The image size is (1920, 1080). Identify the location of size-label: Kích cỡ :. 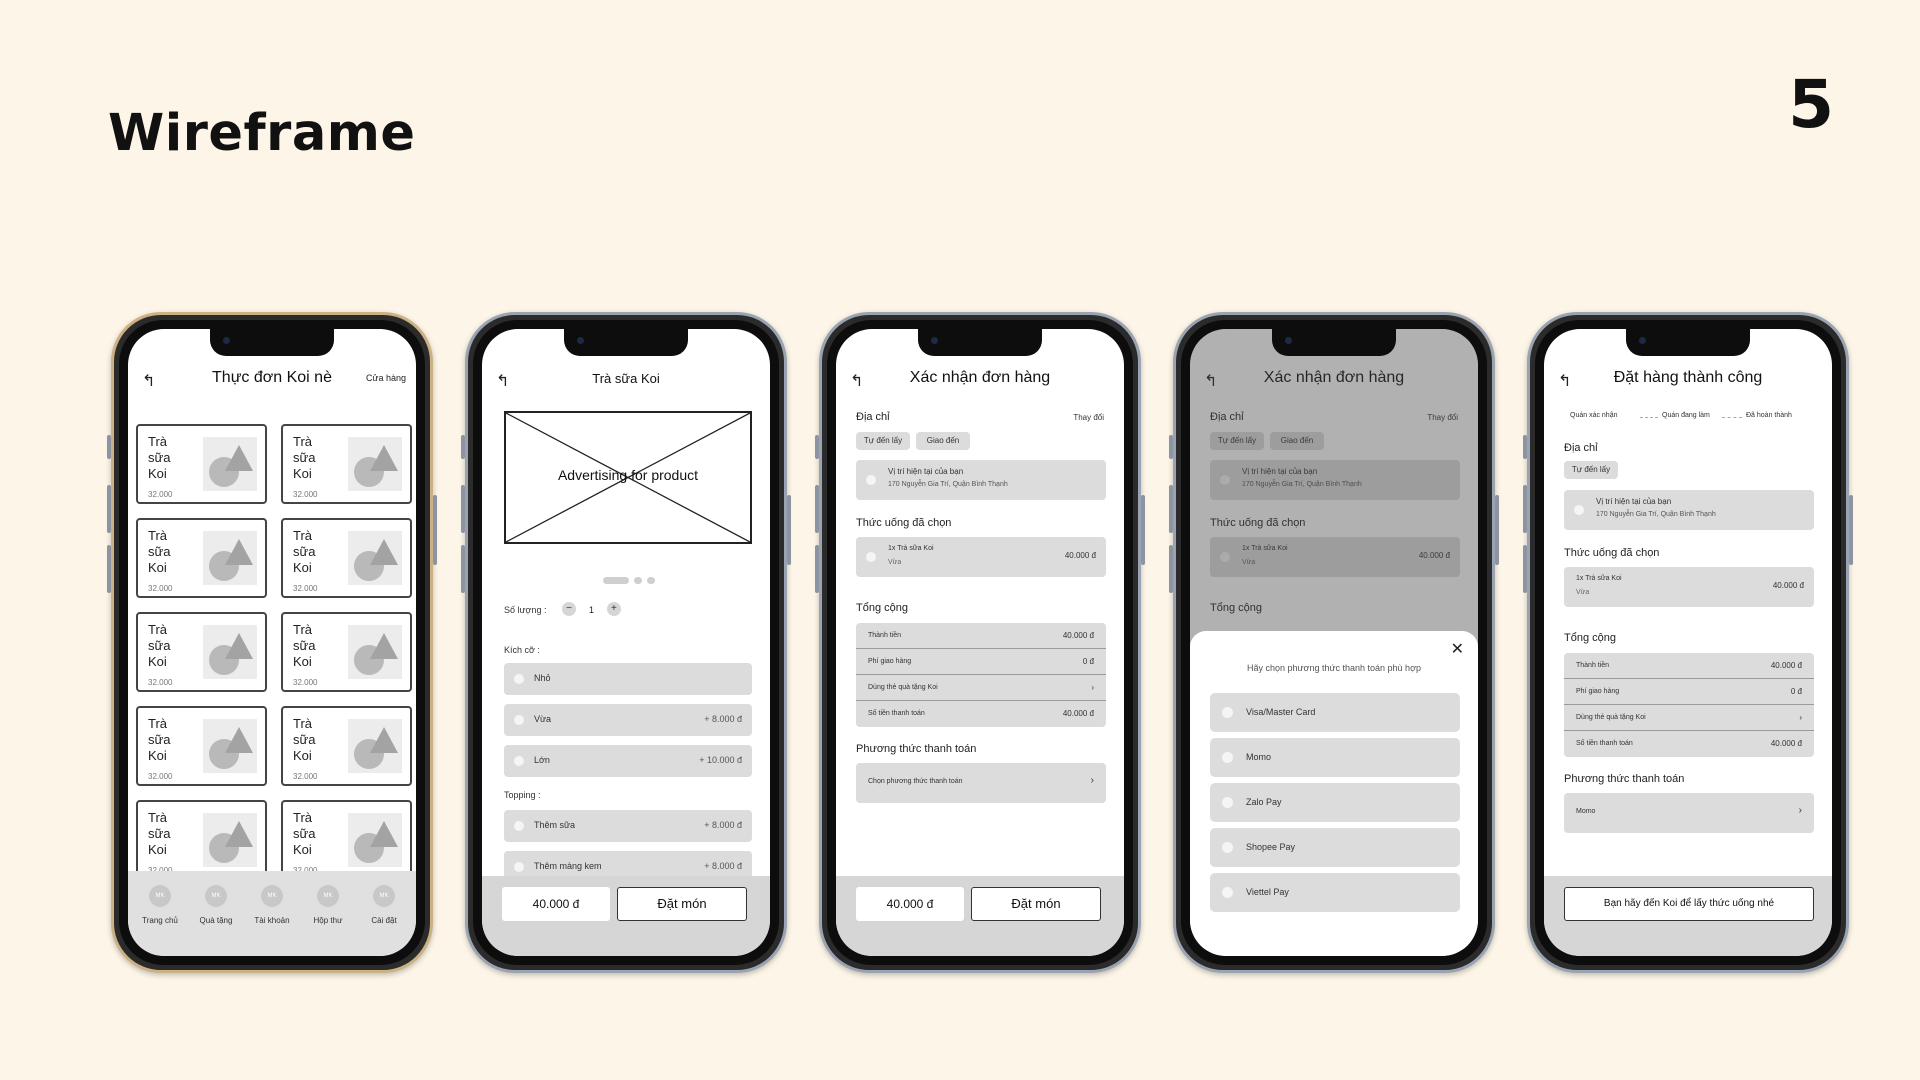
(522, 650).